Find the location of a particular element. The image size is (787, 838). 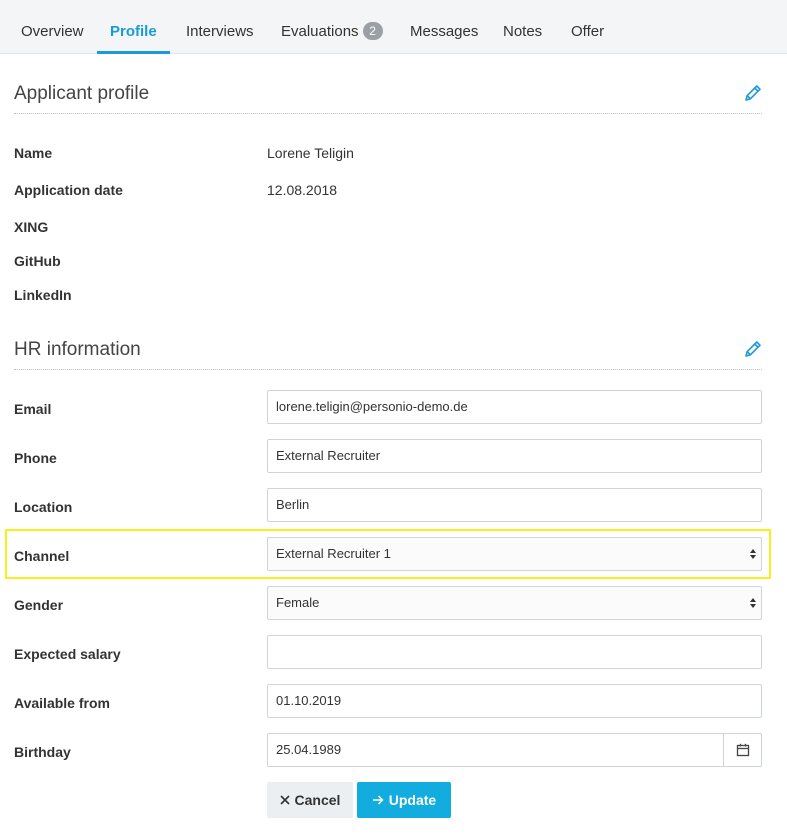

birthday-field-value: 25.04.1989 is located at coordinates (309, 749).